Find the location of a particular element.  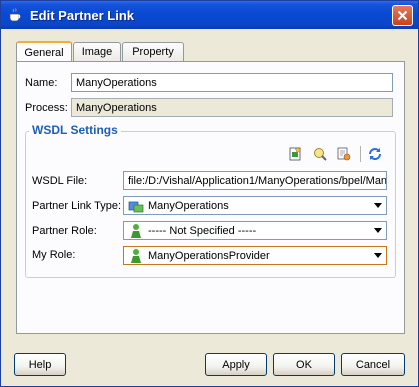

tab-general-label: General is located at coordinates (44, 52).